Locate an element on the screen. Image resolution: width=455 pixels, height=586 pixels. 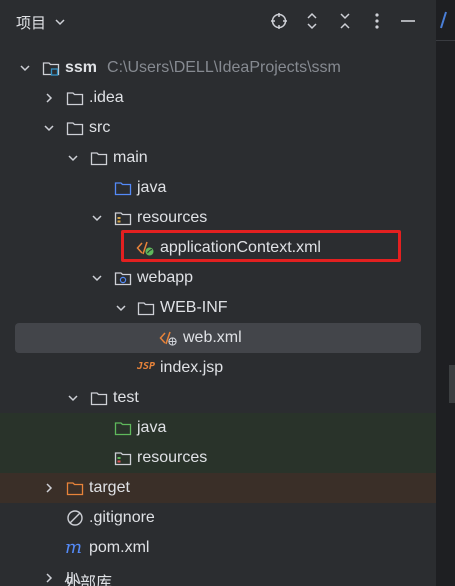
source-folder-icon is located at coordinates (123, 188).